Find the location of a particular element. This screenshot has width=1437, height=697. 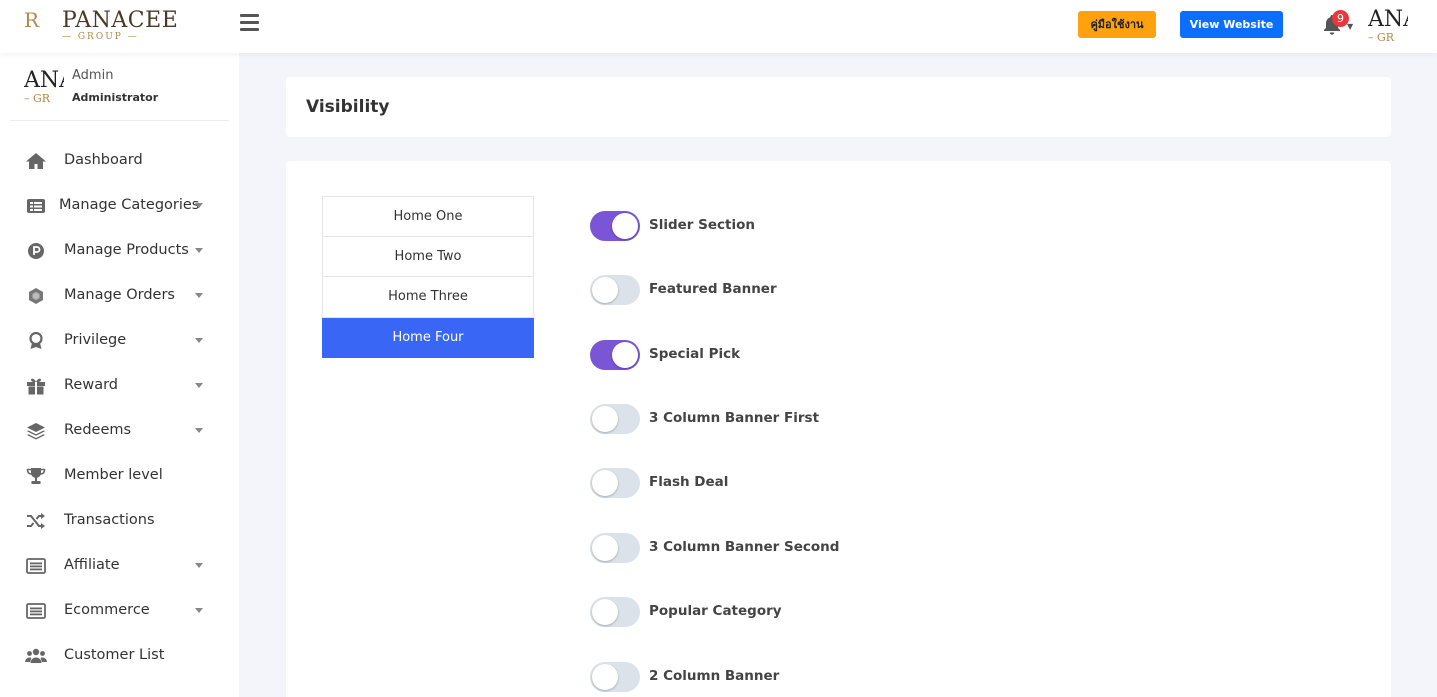

sidebar-item-affiliate: Affiliate is located at coordinates (119, 566).